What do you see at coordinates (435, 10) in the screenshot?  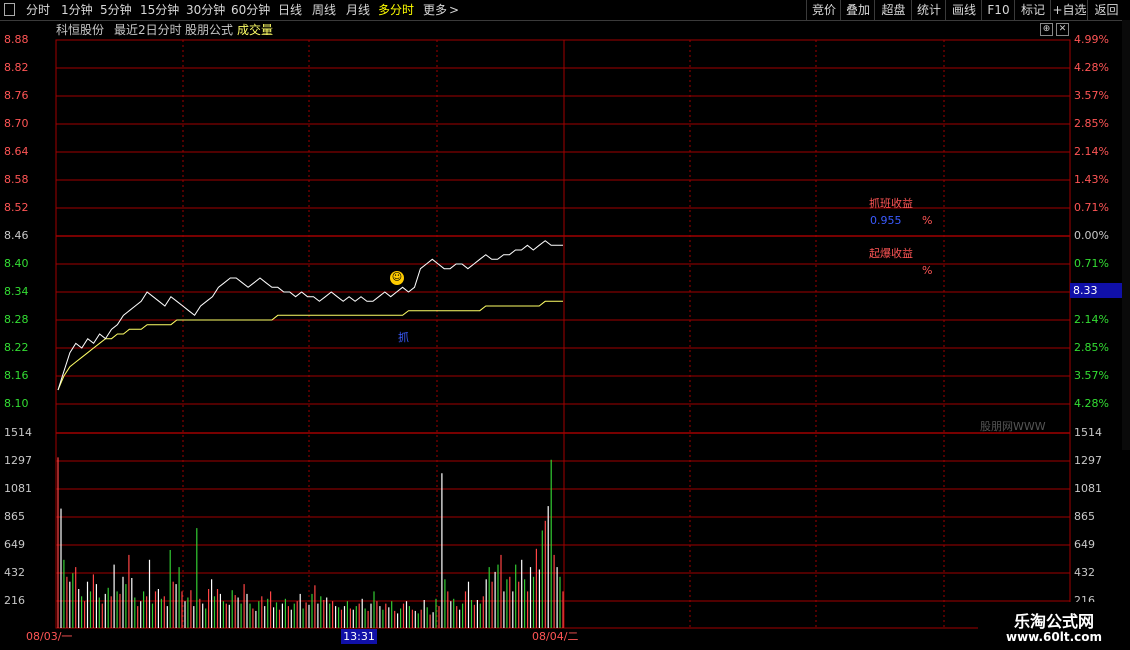 I see `period-tab-10: 更多` at bounding box center [435, 10].